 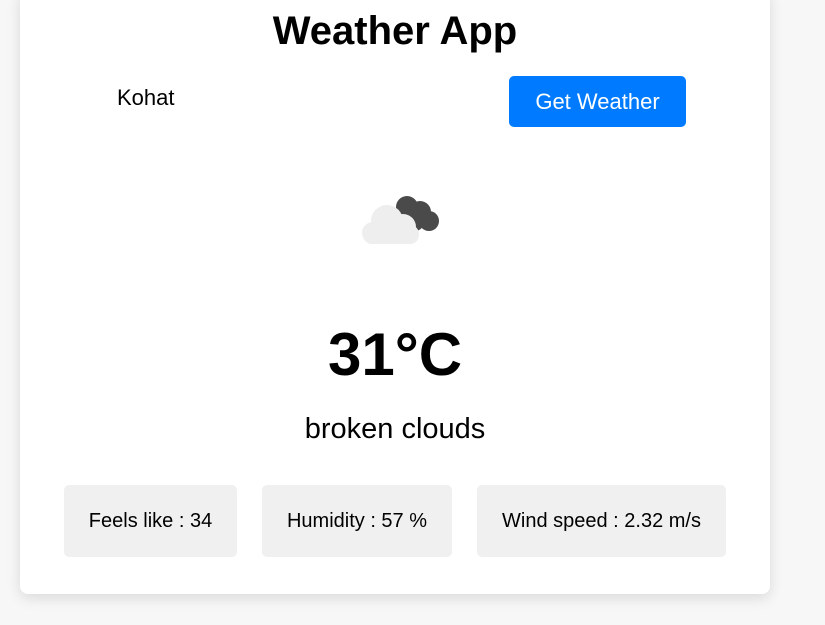 I want to click on city-input, so click(x=261, y=98).